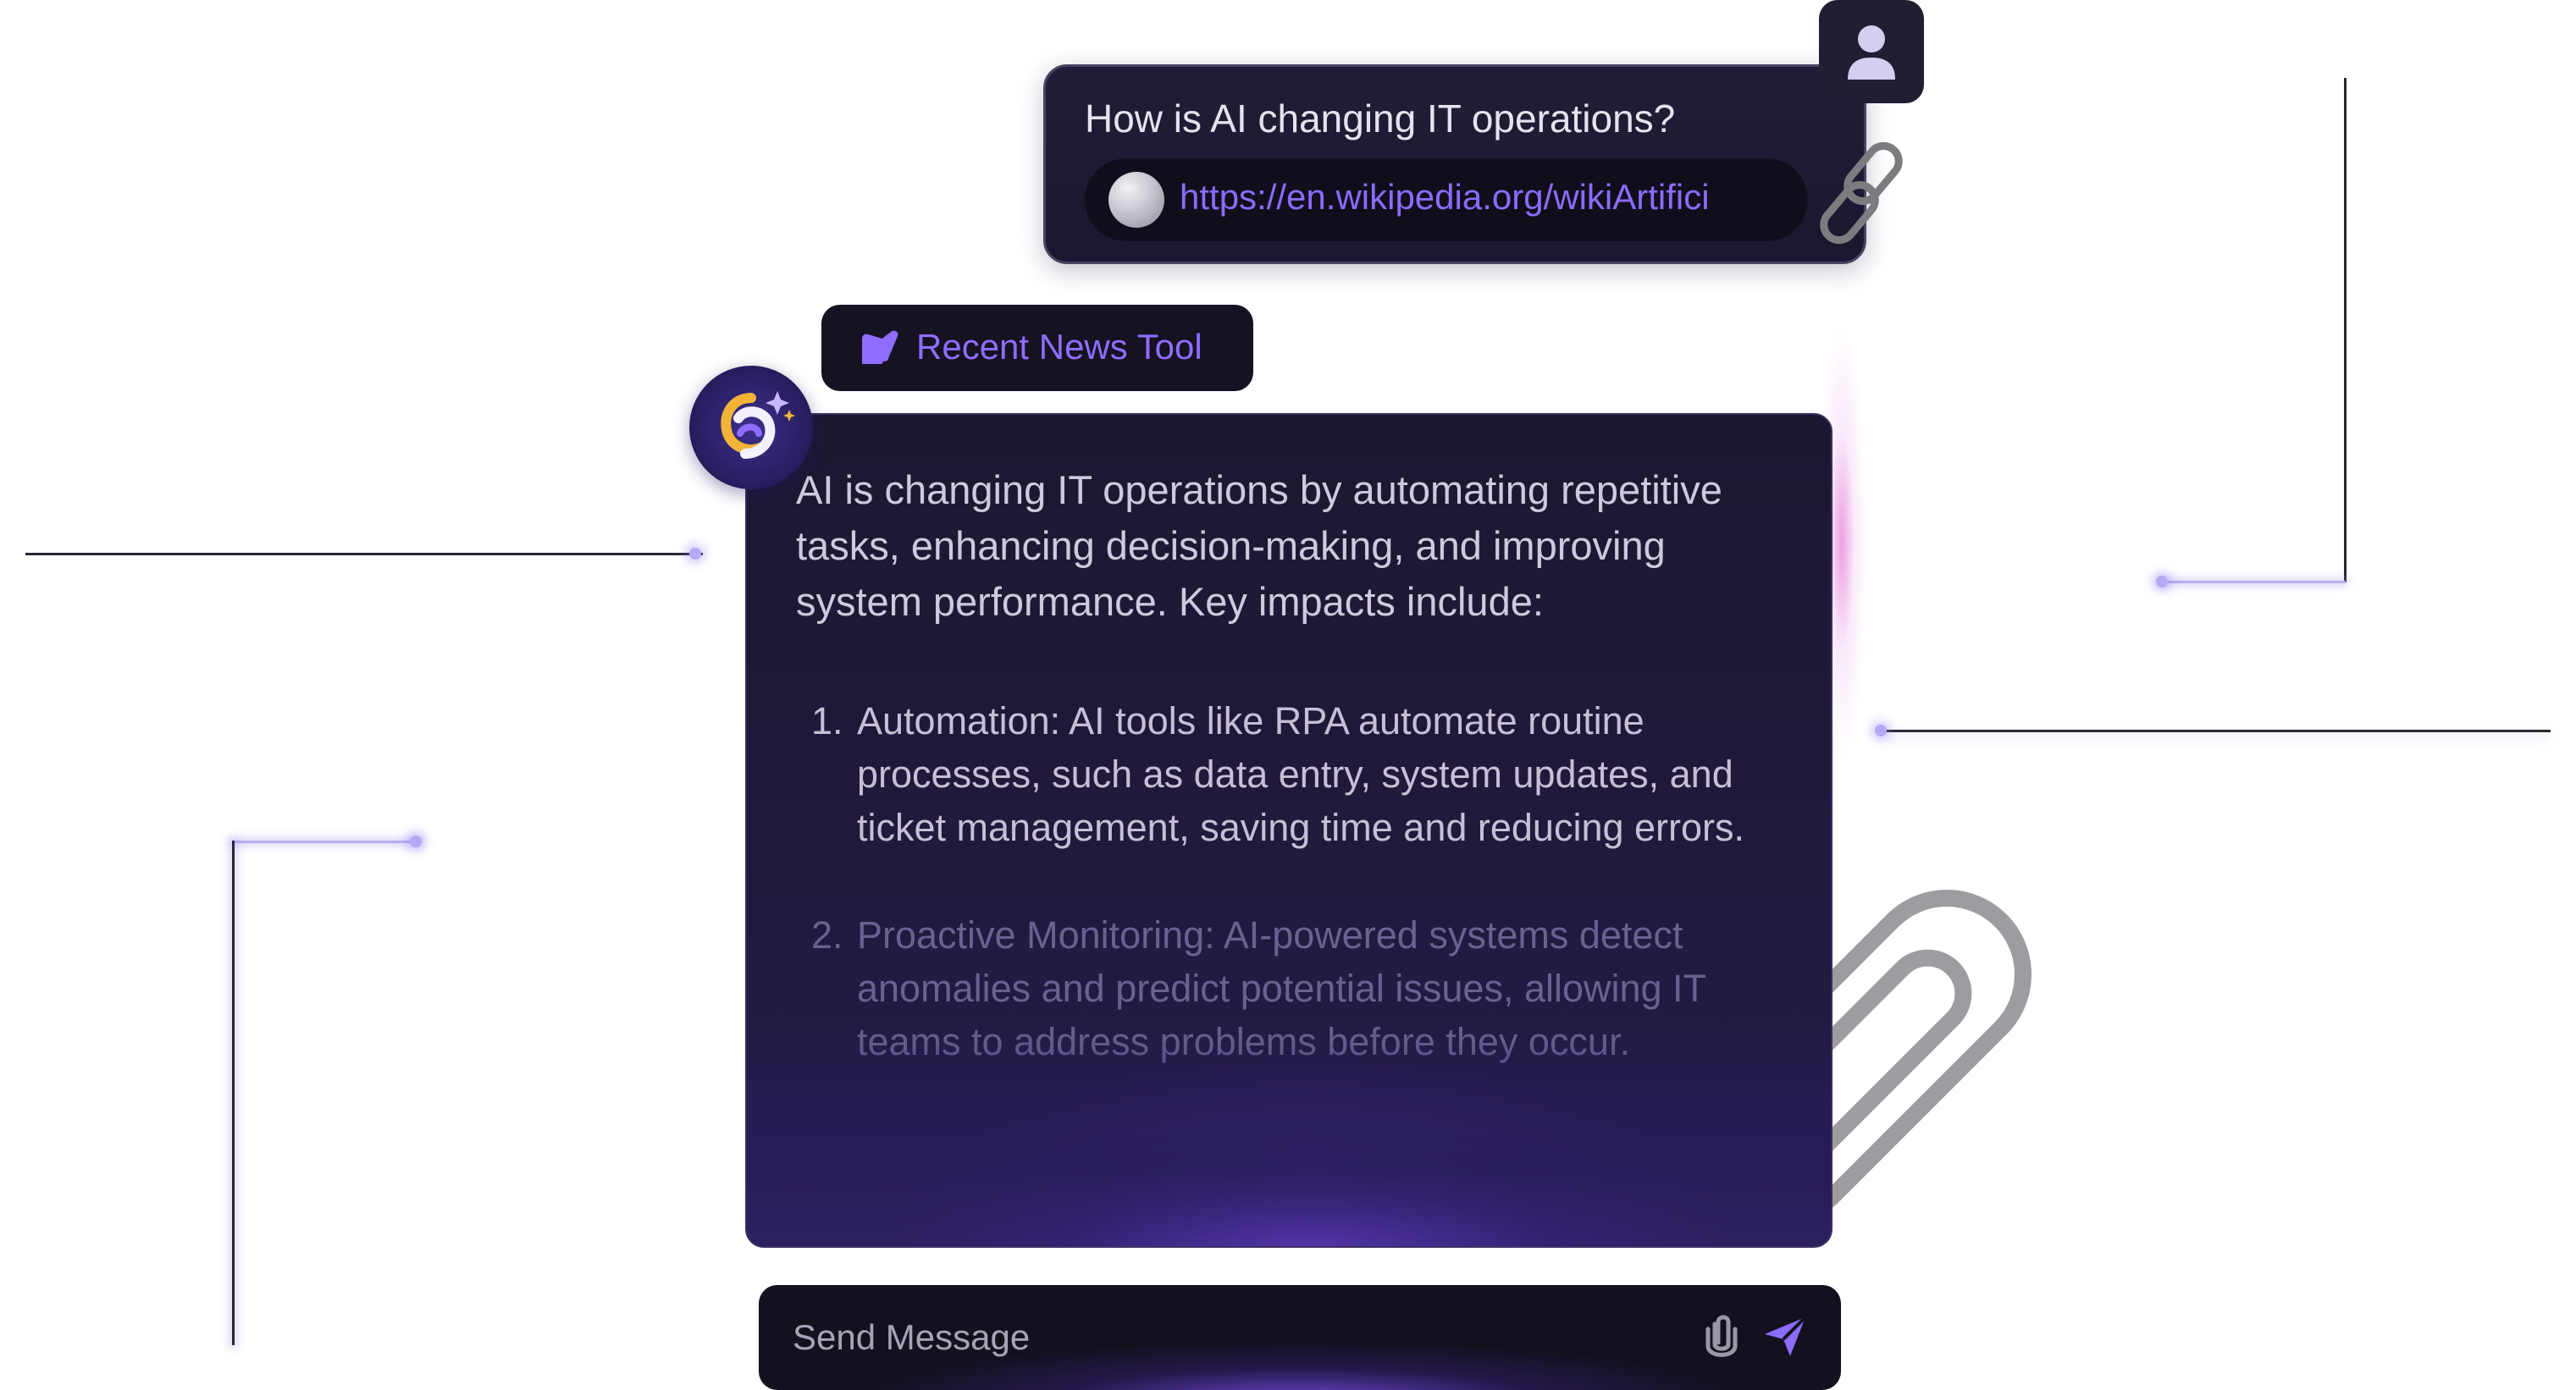 The height and width of the screenshot is (1390, 2576). Describe the element at coordinates (1785, 1335) in the screenshot. I see `send-icon` at that location.